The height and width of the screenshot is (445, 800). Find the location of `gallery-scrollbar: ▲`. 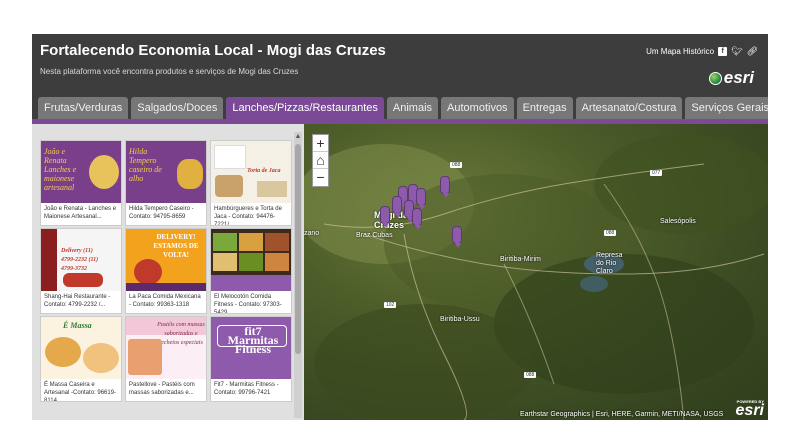

gallery-scrollbar: ▲ is located at coordinates (298, 275).